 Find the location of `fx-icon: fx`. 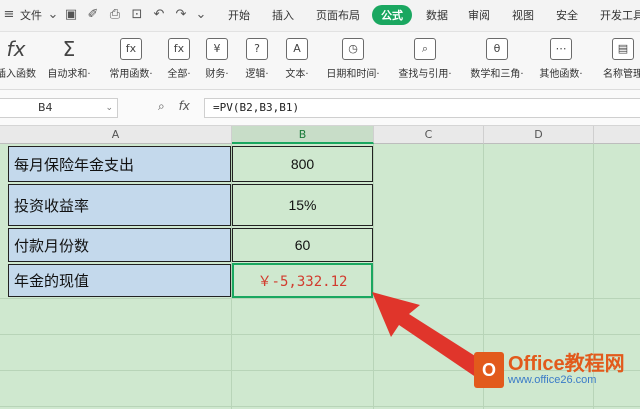

fx-icon: fx is located at coordinates (184, 106).